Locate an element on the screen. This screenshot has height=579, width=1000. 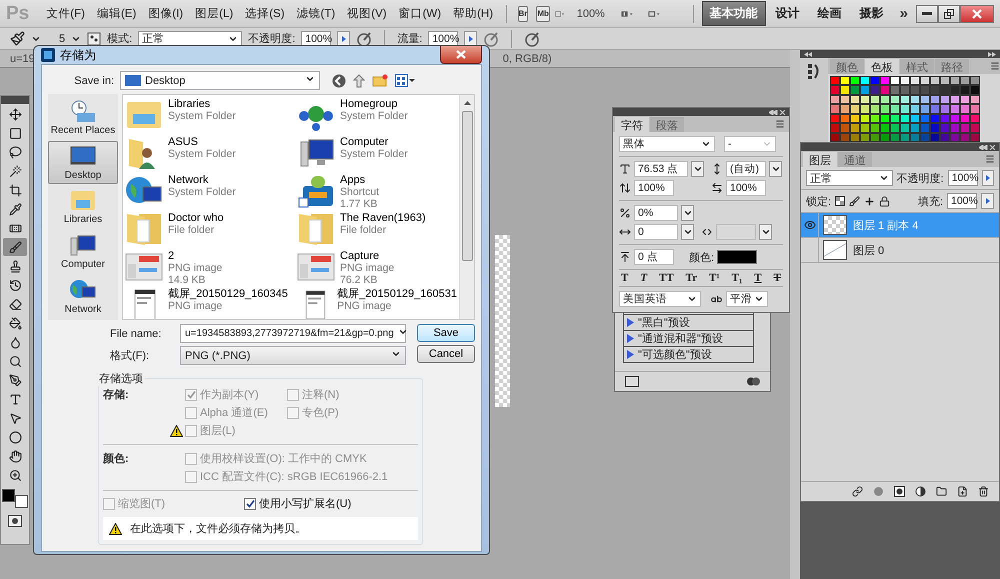
opacity-field: 100% is located at coordinates (963, 178).